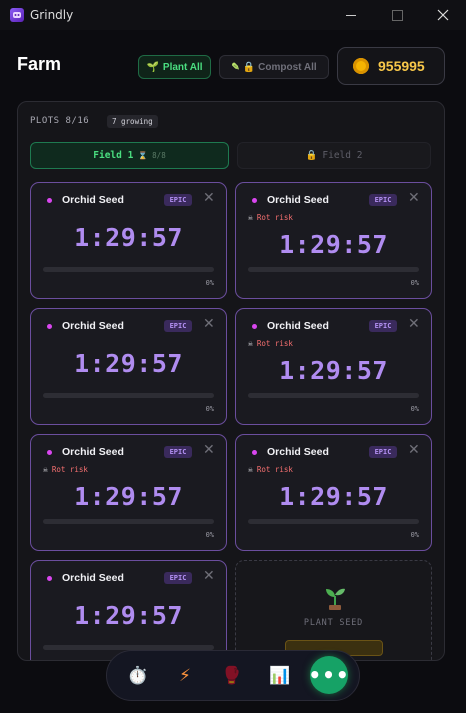  I want to click on farm-header: Farm 🌱 Plant All ✎ 🔒 Compost All 955995, so click(233, 66).